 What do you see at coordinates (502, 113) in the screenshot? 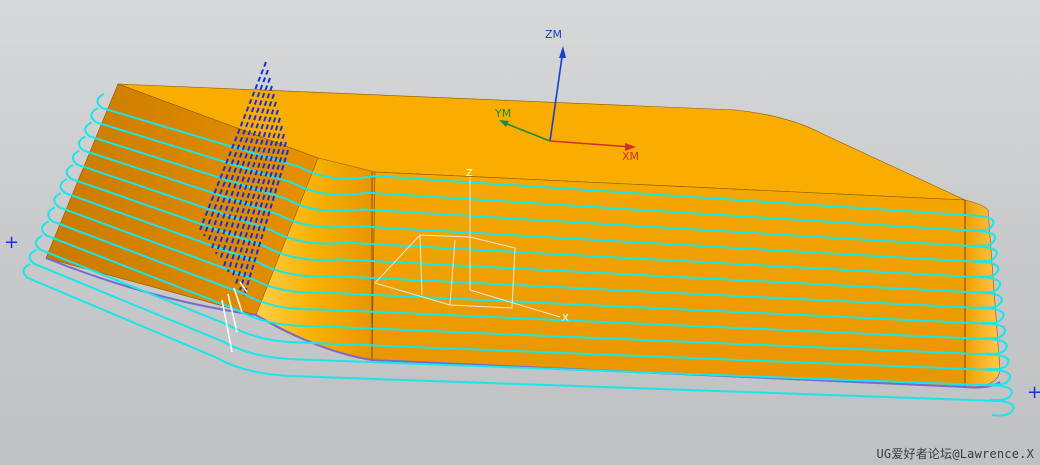
I see `ym-label: YM` at bounding box center [502, 113].